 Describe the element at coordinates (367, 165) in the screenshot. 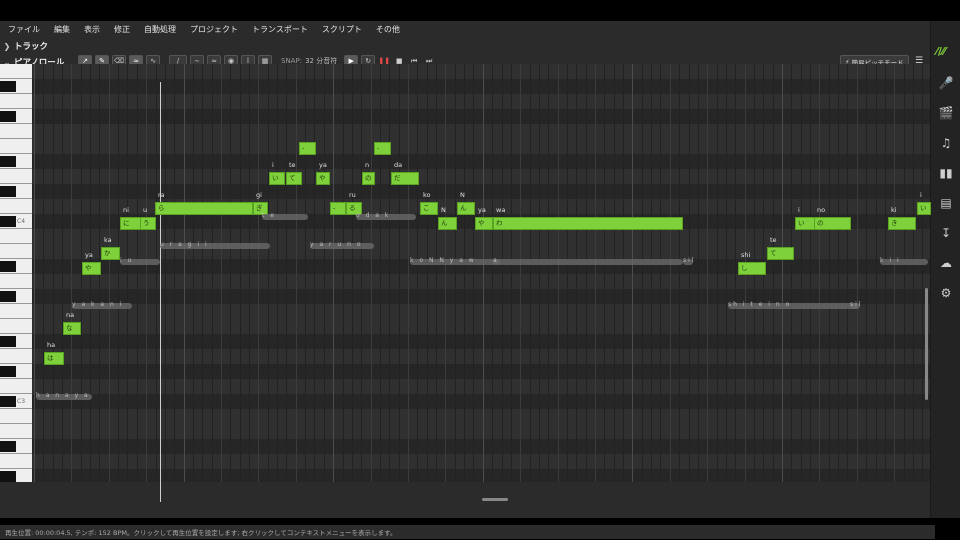

I see `note-lyric: n` at that location.